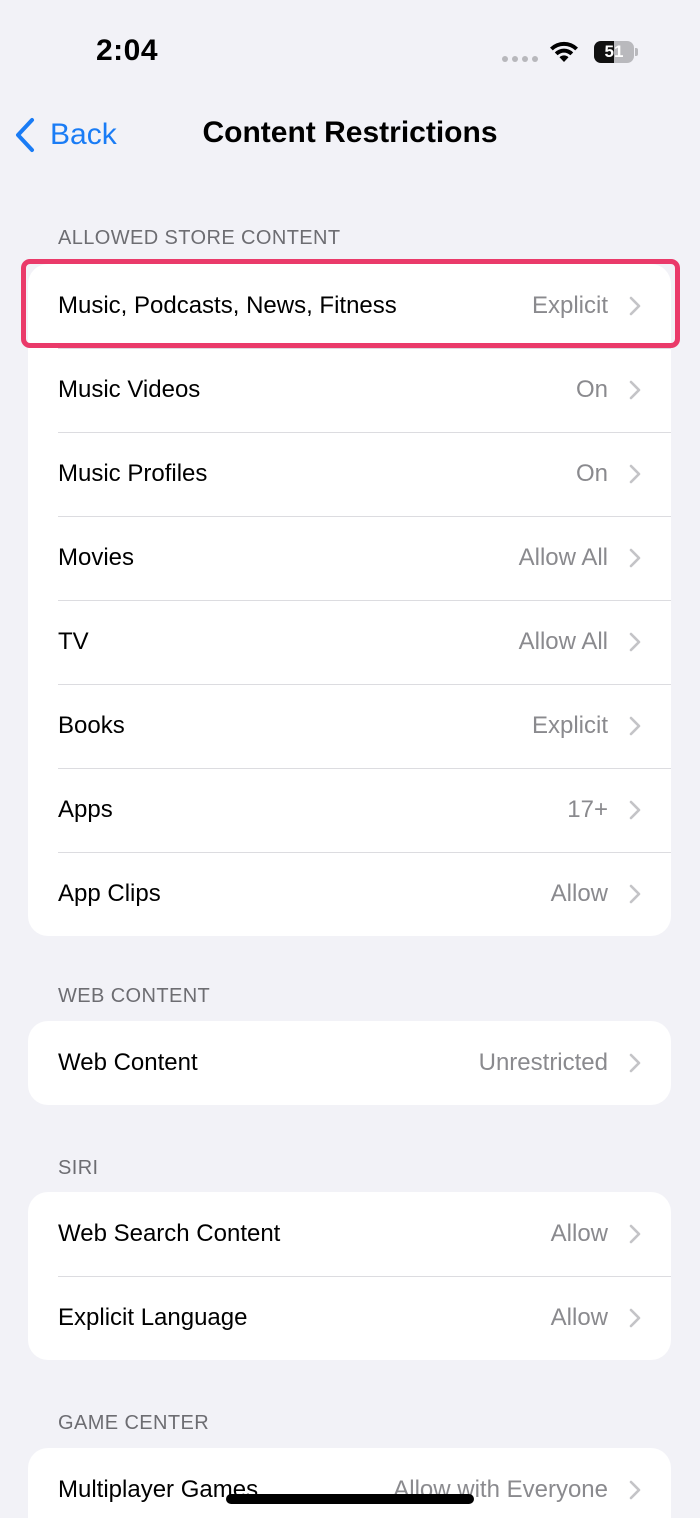  I want to click on row-label: Apps, so click(85, 809).